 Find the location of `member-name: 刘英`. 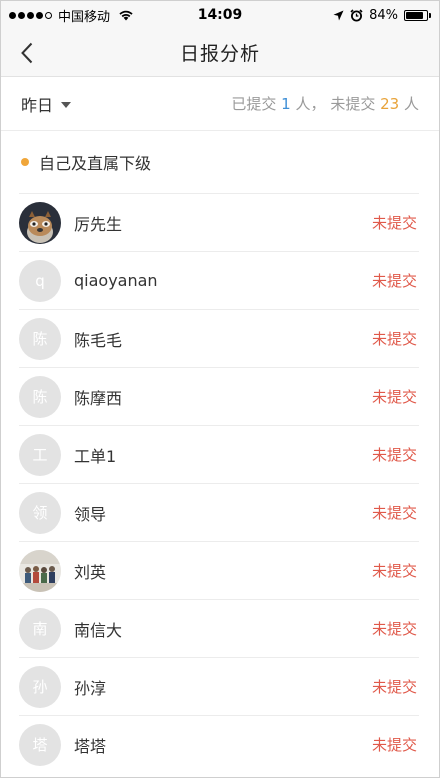

member-name: 刘英 is located at coordinates (90, 572).